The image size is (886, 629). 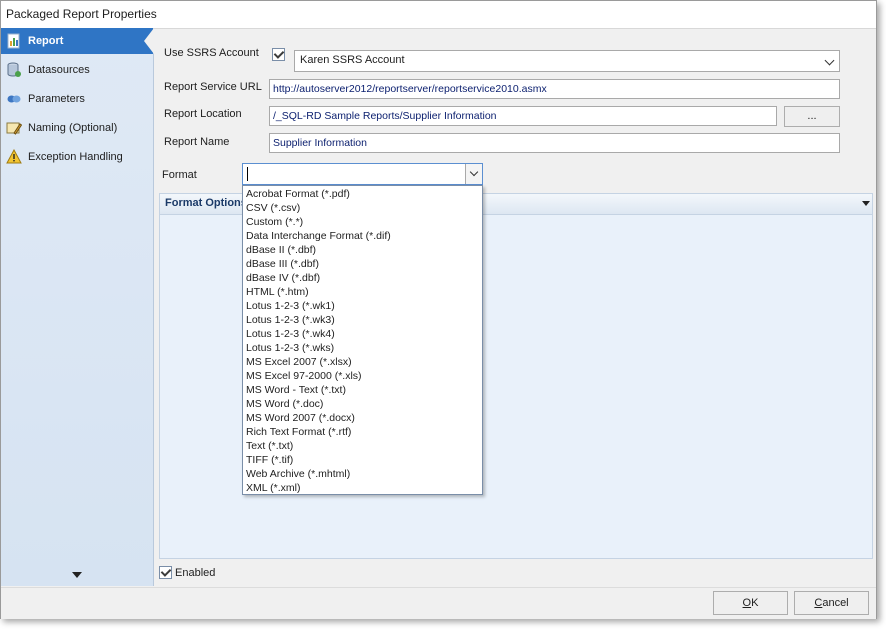 What do you see at coordinates (438, 603) in the screenshot?
I see `dialog-footer: OK Cancel` at bounding box center [438, 603].